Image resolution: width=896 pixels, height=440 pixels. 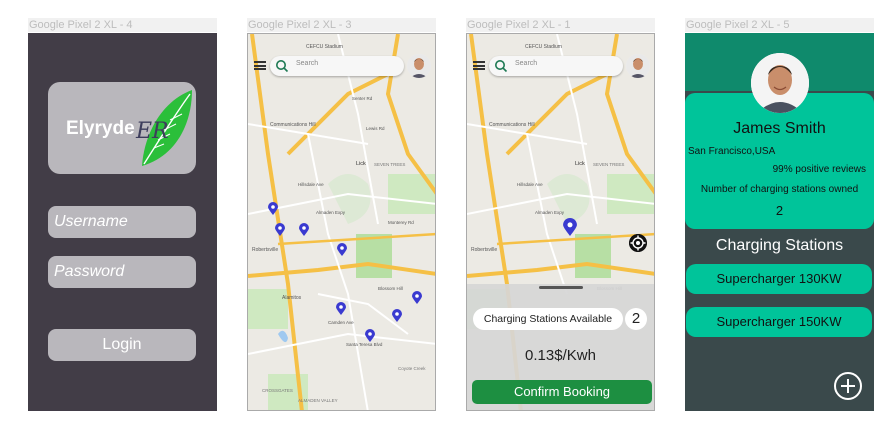 I want to click on username-field: Username, so click(x=122, y=222).